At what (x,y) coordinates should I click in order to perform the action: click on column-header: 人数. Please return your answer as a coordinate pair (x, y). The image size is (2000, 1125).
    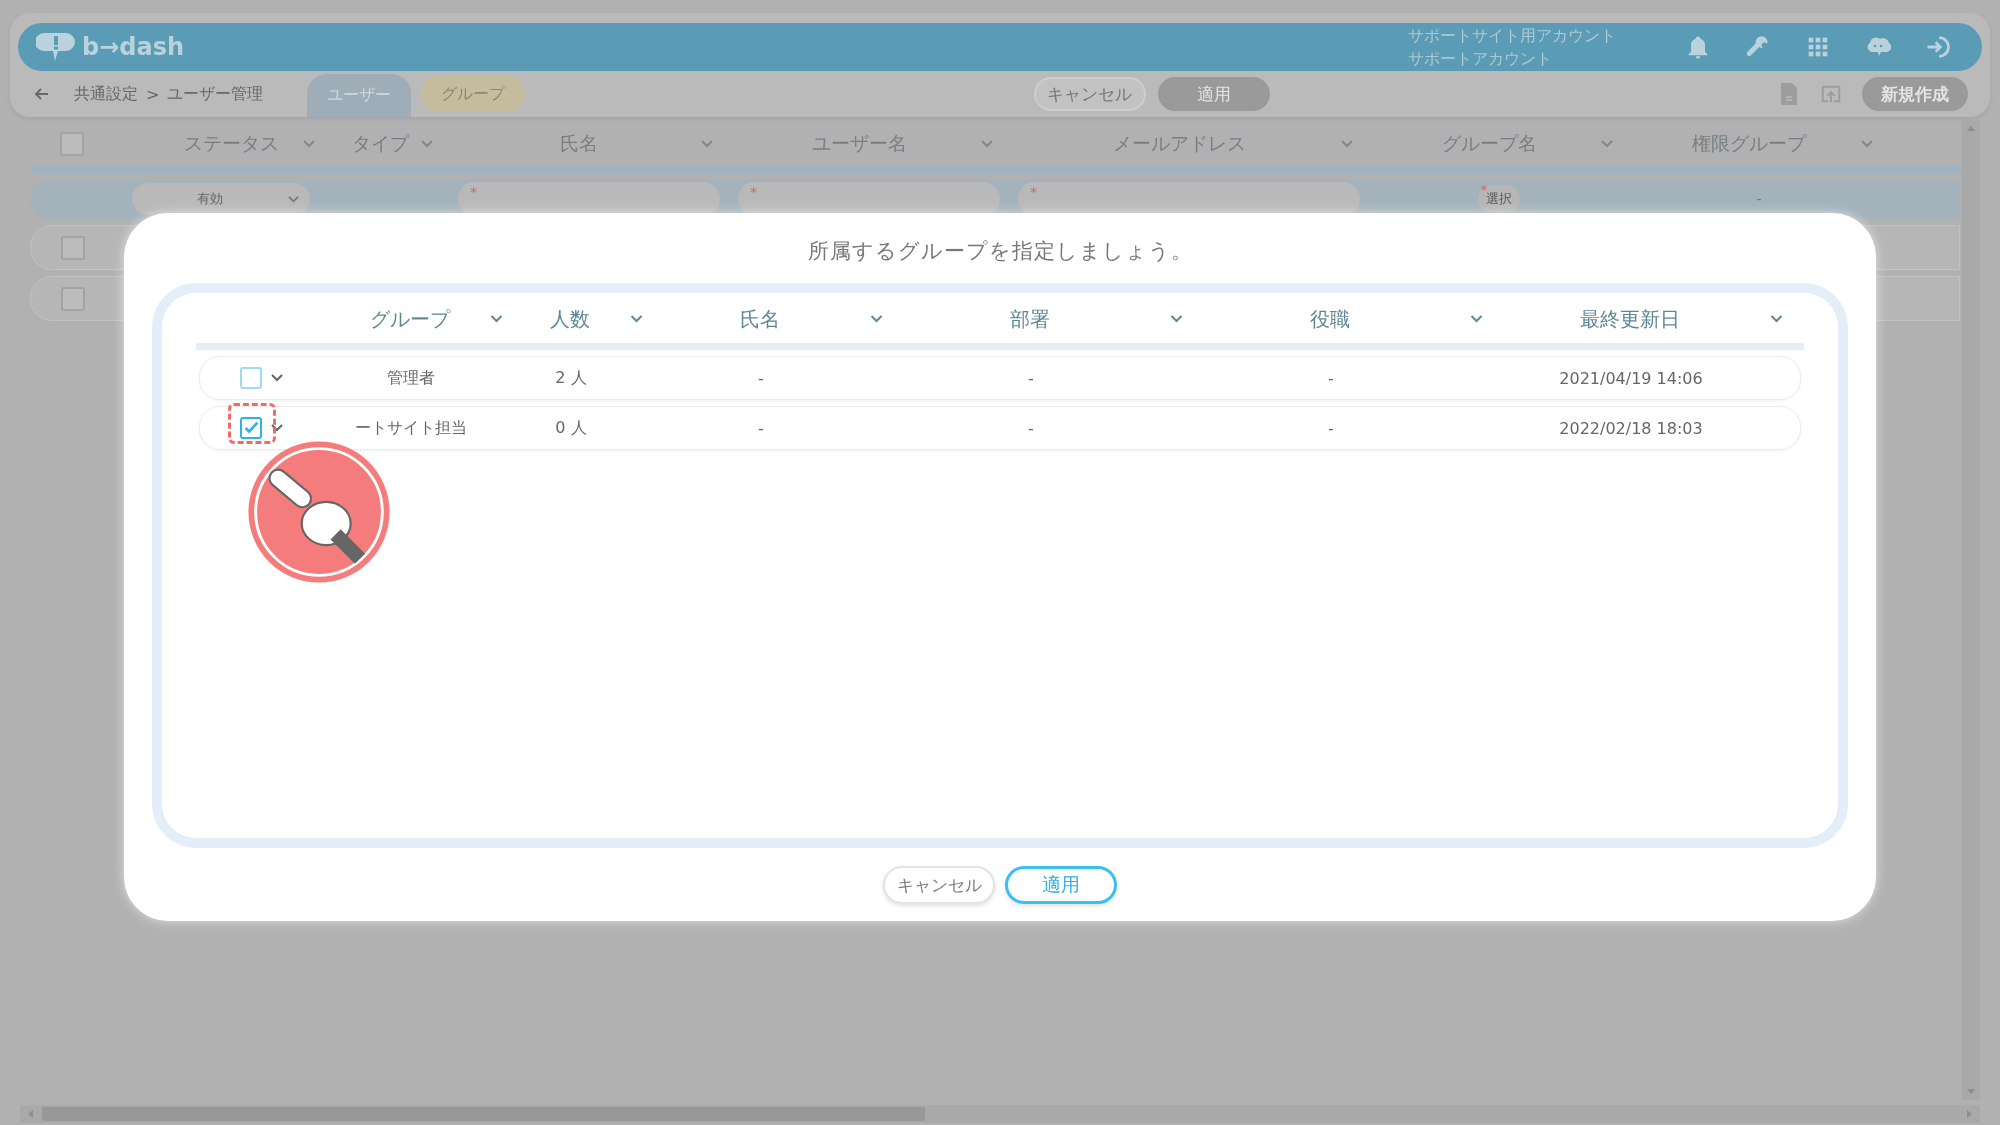
    Looking at the image, I should click on (569, 319).